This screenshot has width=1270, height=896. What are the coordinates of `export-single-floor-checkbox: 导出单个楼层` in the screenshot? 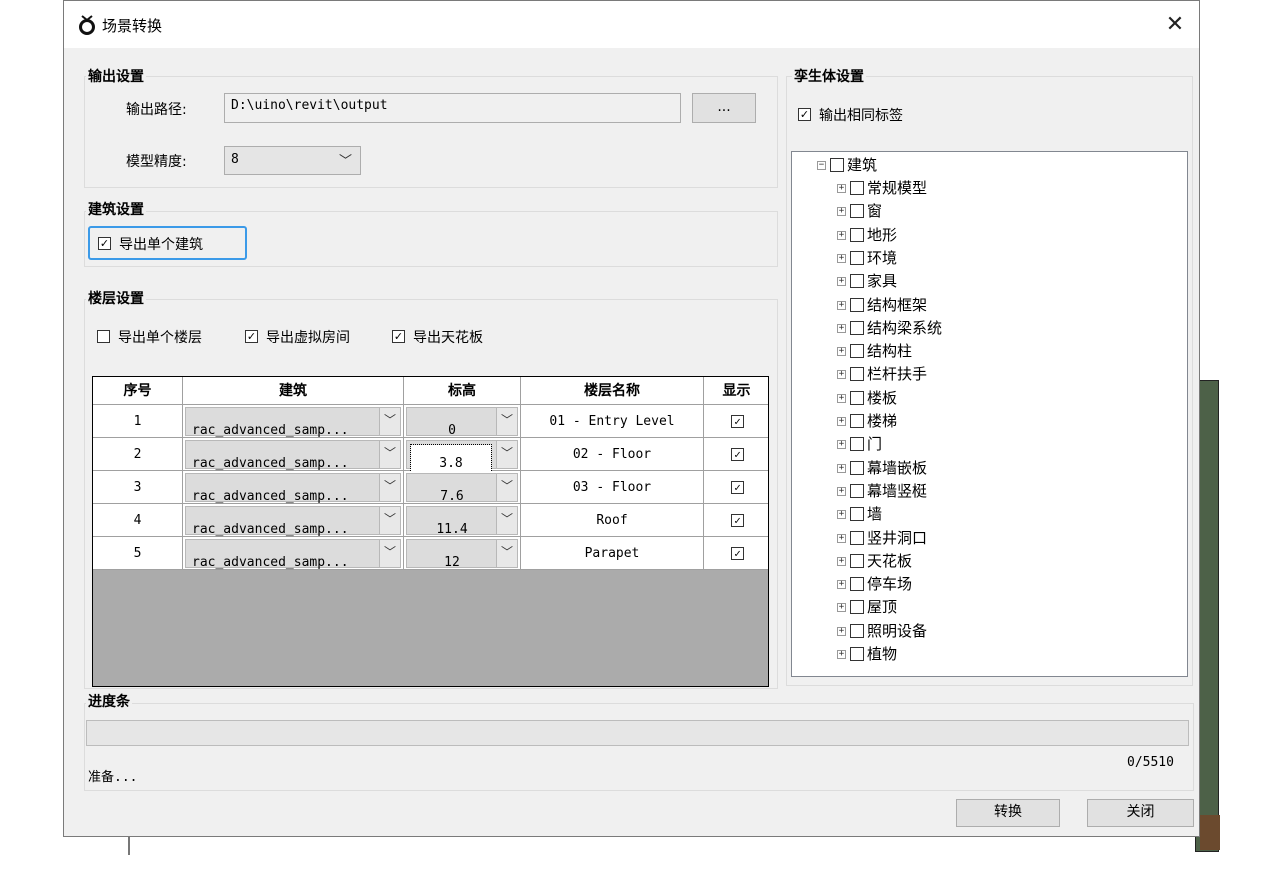 It's located at (169, 337).